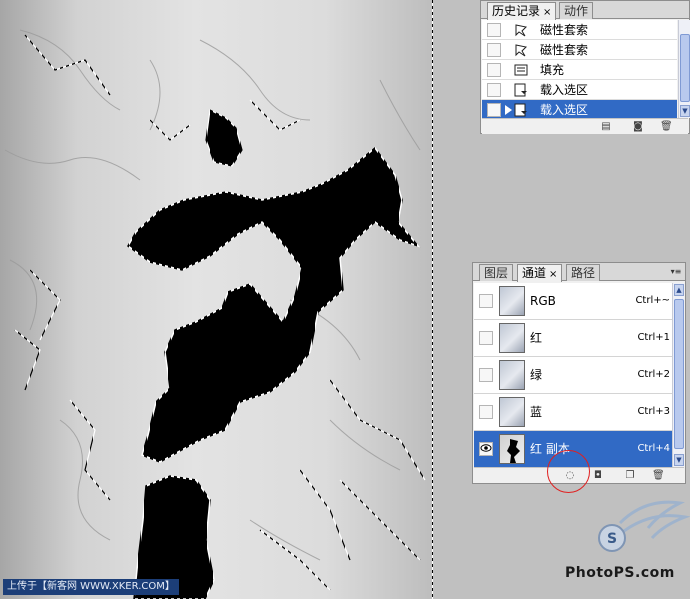  I want to click on channel-shortcut: Ctrl+1, so click(653, 337).